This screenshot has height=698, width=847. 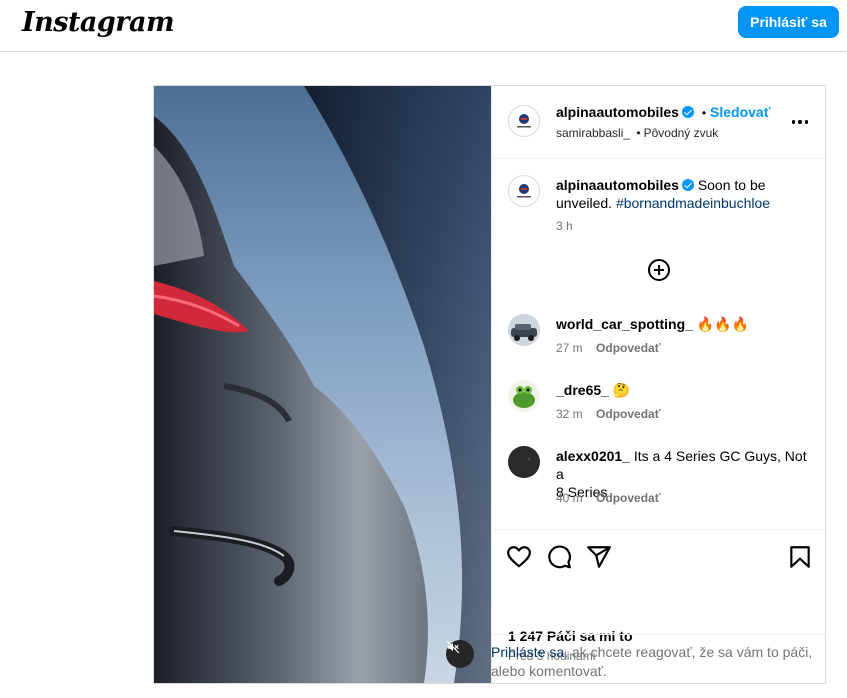 What do you see at coordinates (569, 348) in the screenshot?
I see `comment-time: 27 m` at bounding box center [569, 348].